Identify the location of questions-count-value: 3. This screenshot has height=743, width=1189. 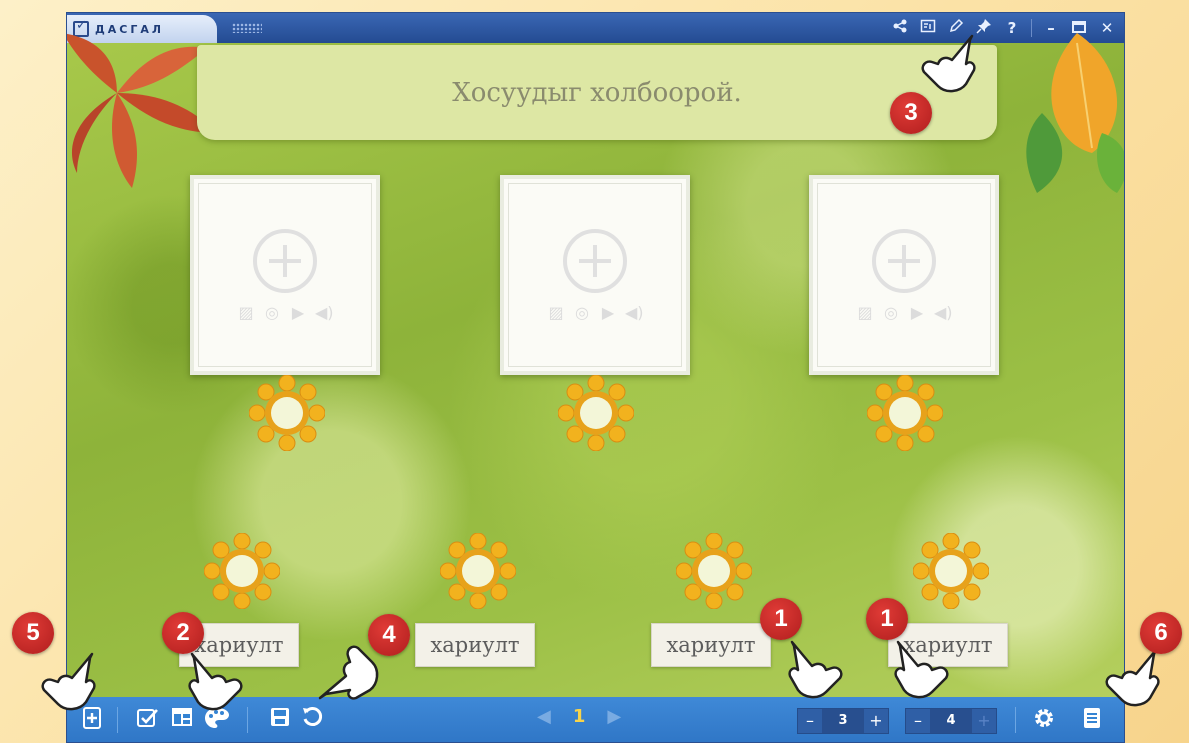
(843, 721).